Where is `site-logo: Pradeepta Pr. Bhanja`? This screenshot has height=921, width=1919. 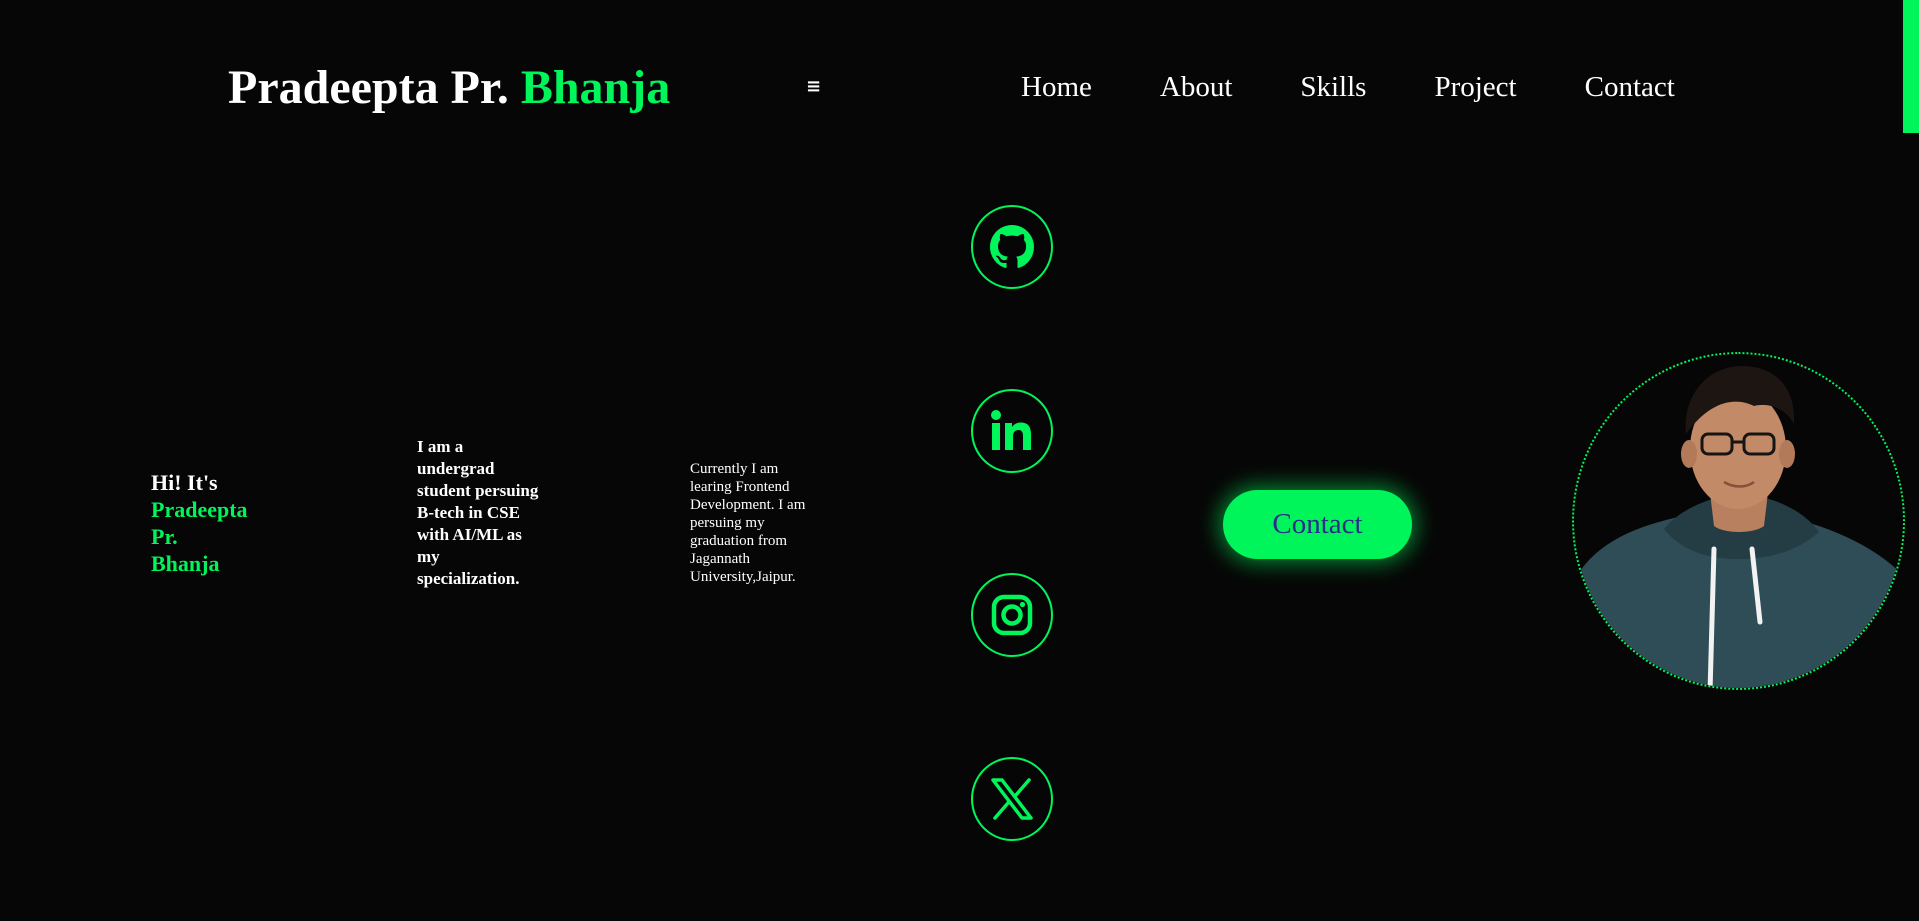 site-logo: Pradeepta Pr. Bhanja is located at coordinates (449, 87).